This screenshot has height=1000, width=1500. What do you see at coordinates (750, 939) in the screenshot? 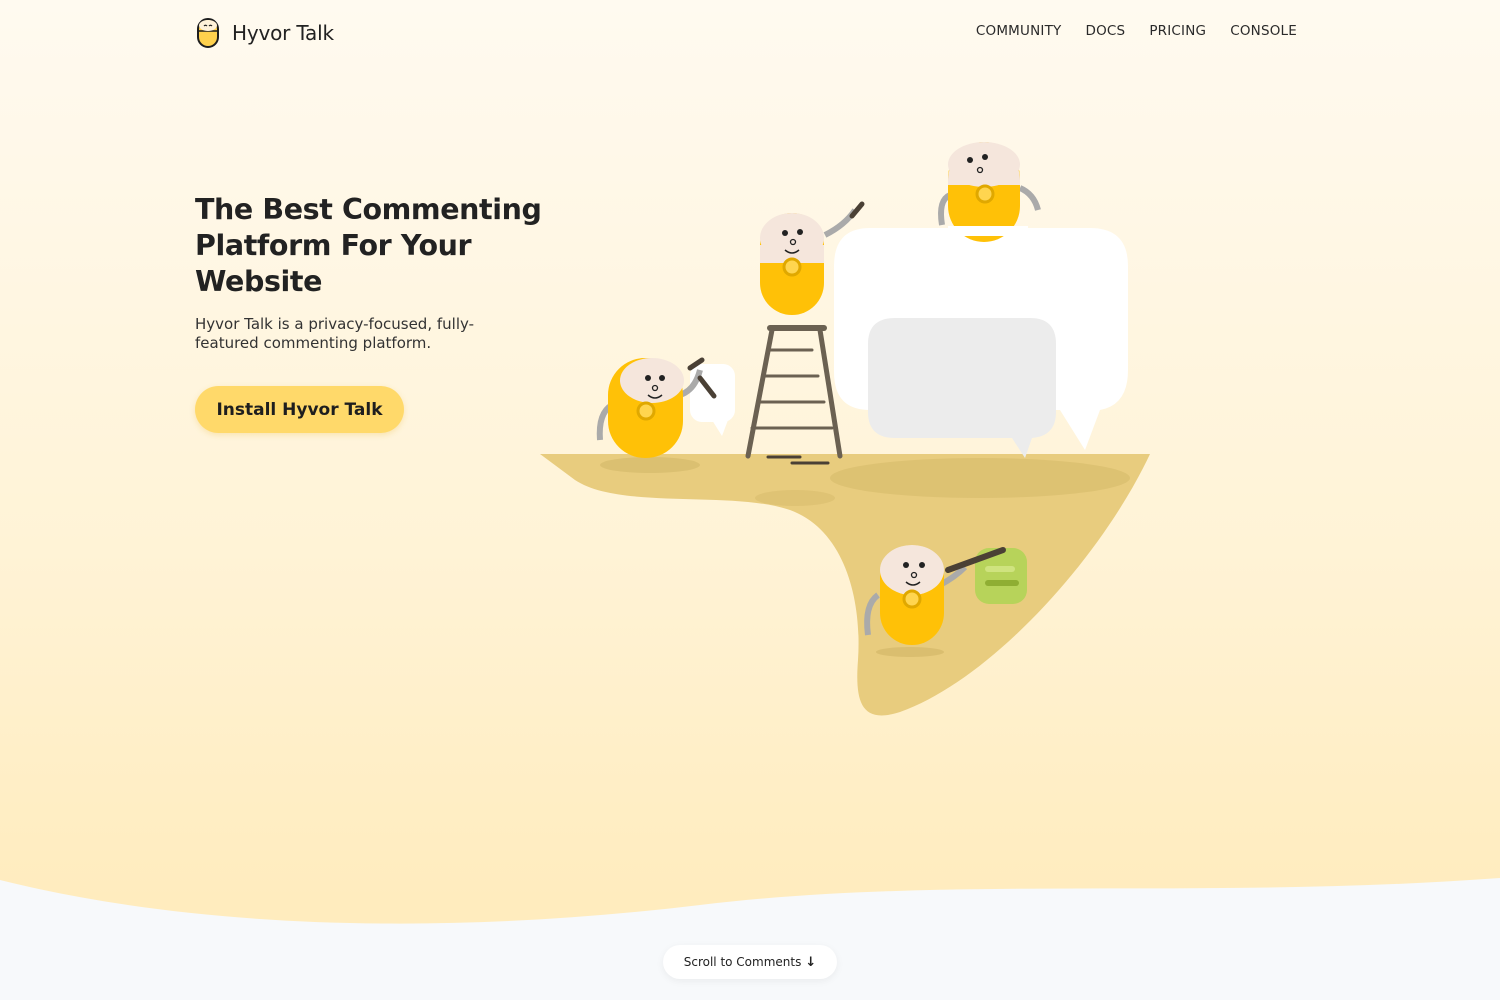
I see `hero-wave-divider` at bounding box center [750, 939].